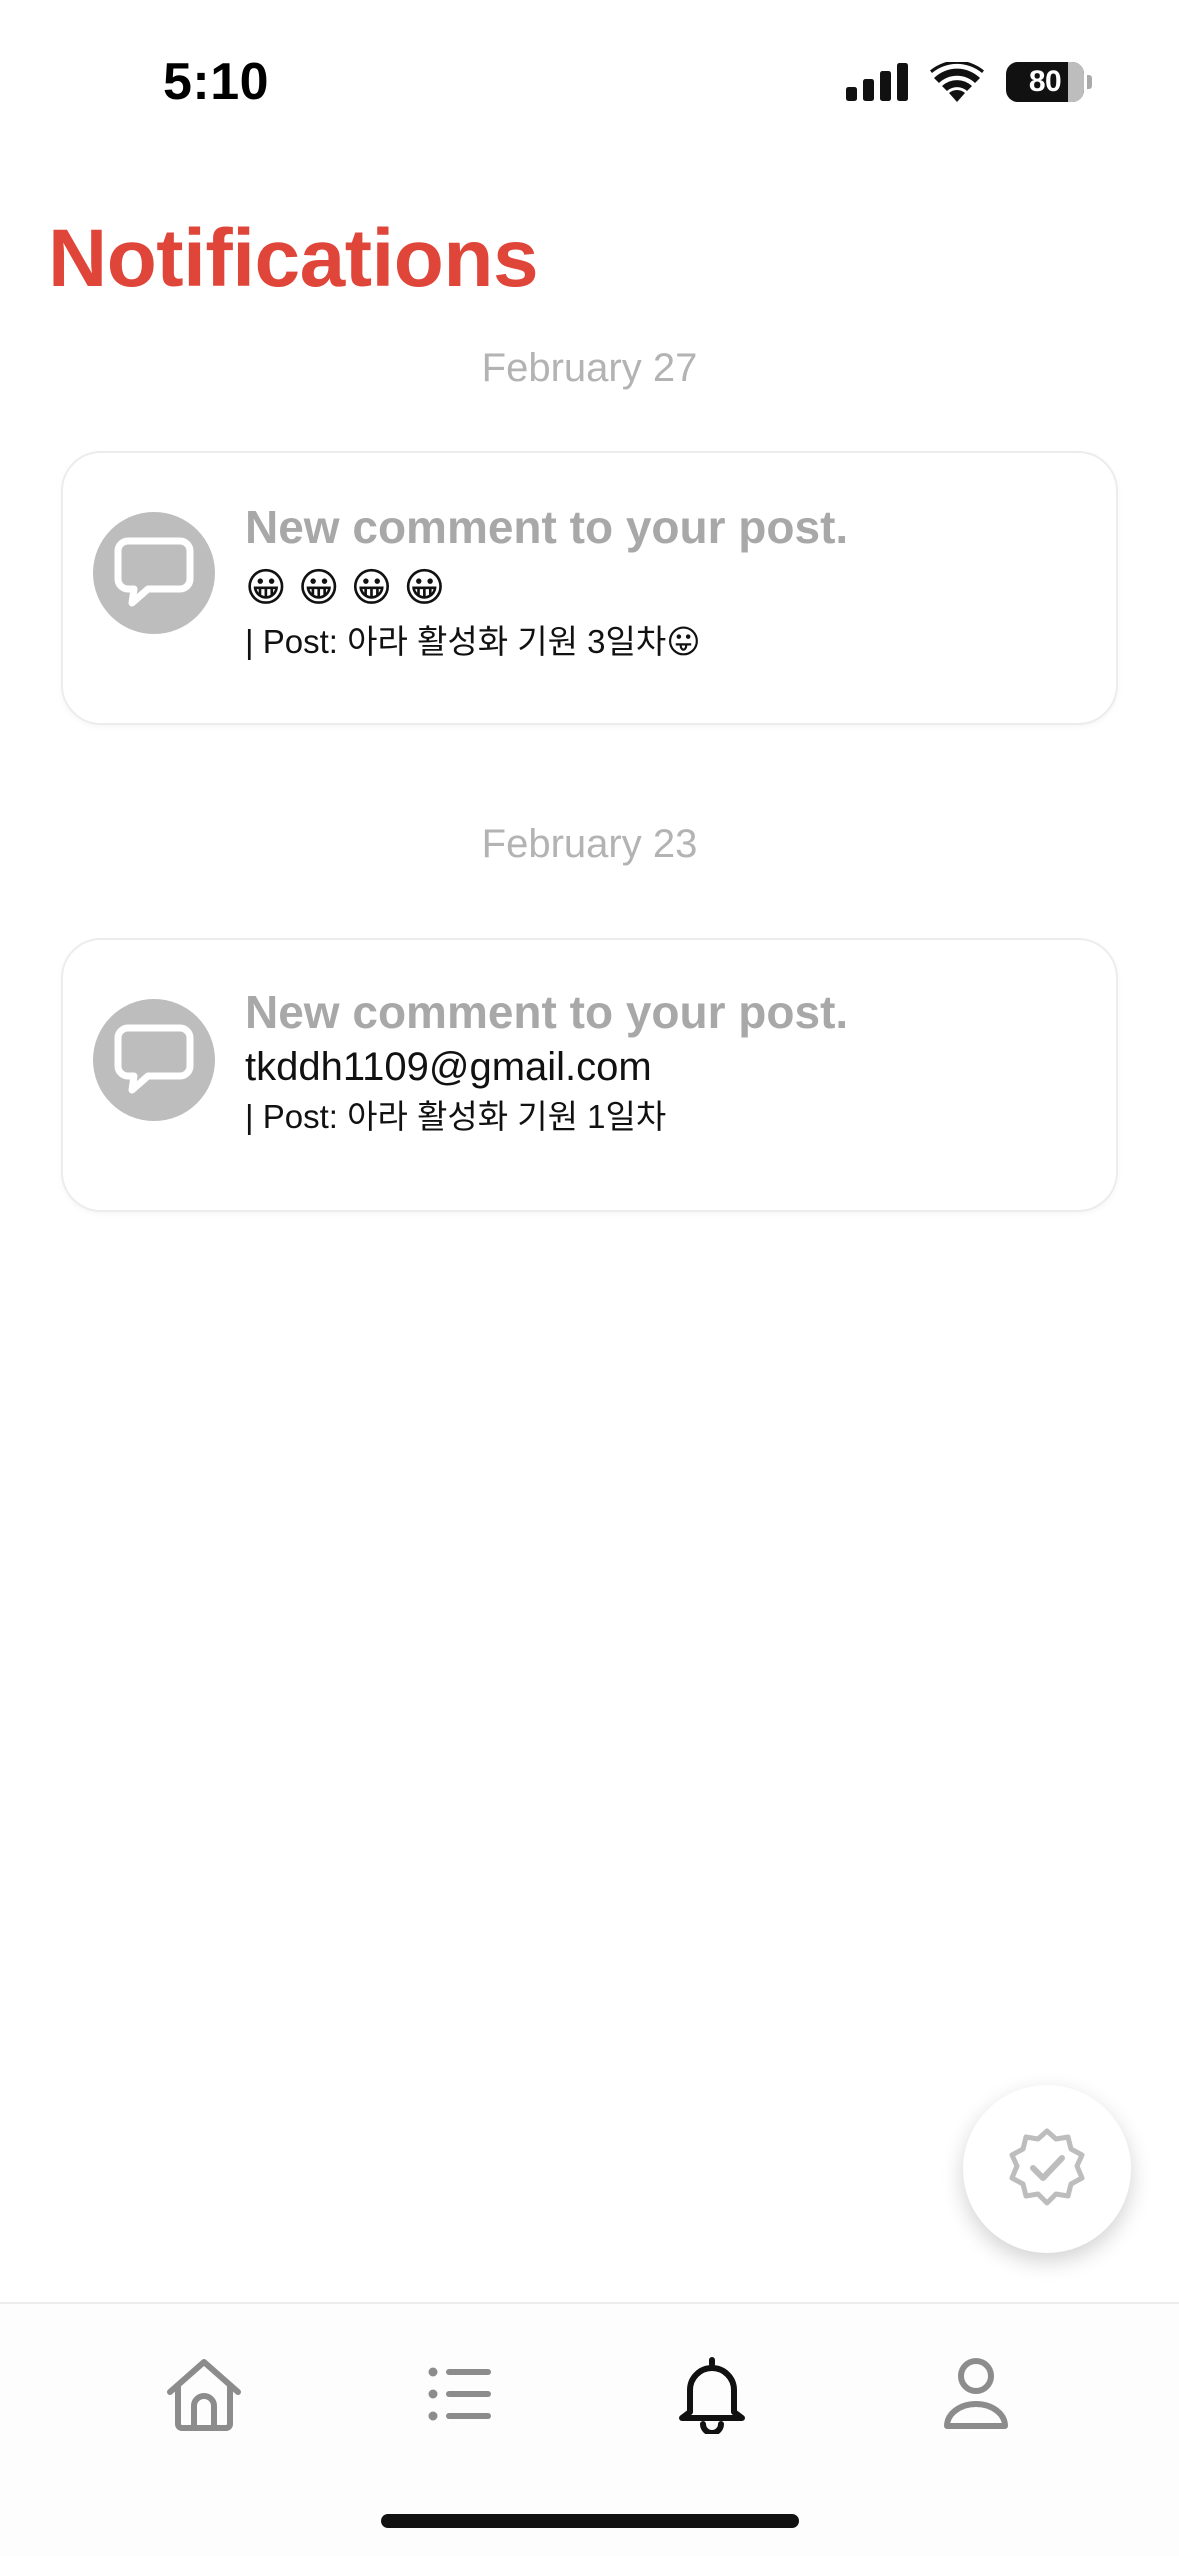 The width and height of the screenshot is (1179, 2556). What do you see at coordinates (293, 258) in the screenshot?
I see `page-title: Notifications` at bounding box center [293, 258].